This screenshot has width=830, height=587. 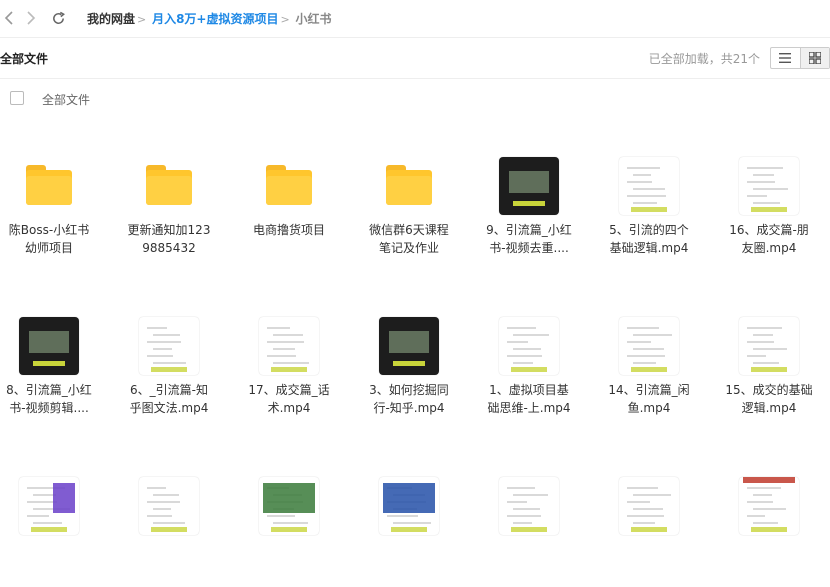 I want to click on file-name-line1: 5、引流的四个, so click(x=649, y=230).